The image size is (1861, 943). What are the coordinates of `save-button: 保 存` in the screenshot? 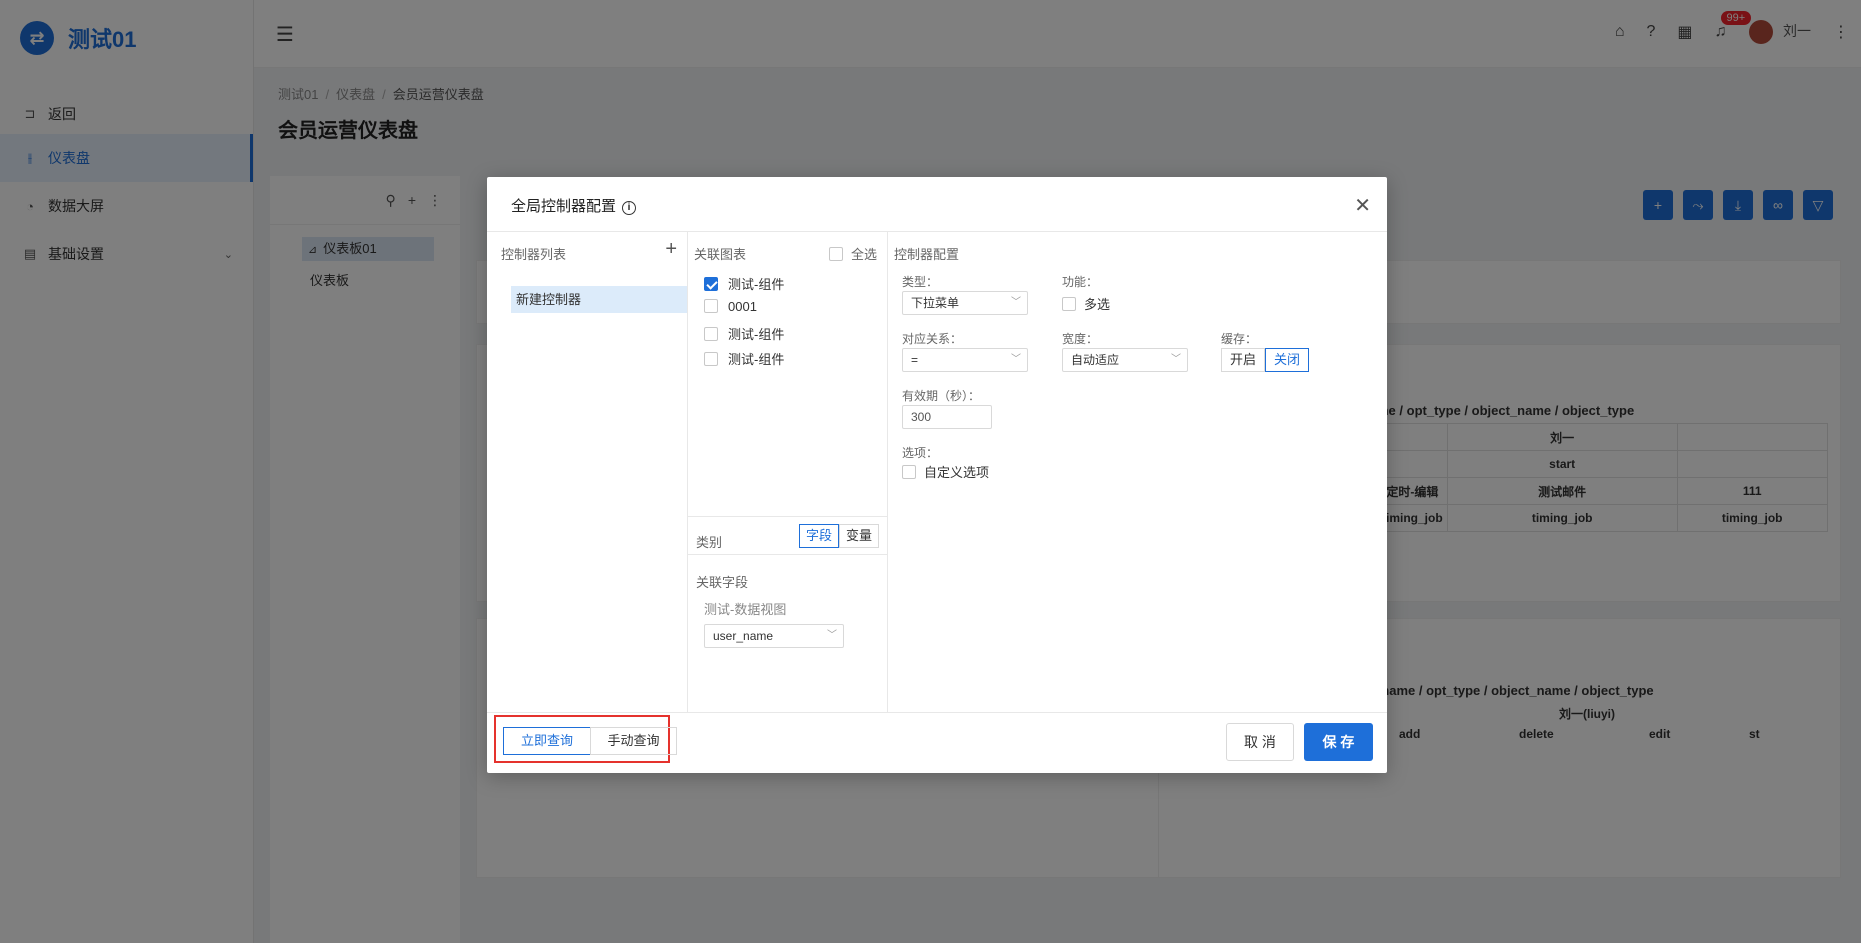 It's located at (1338, 742).